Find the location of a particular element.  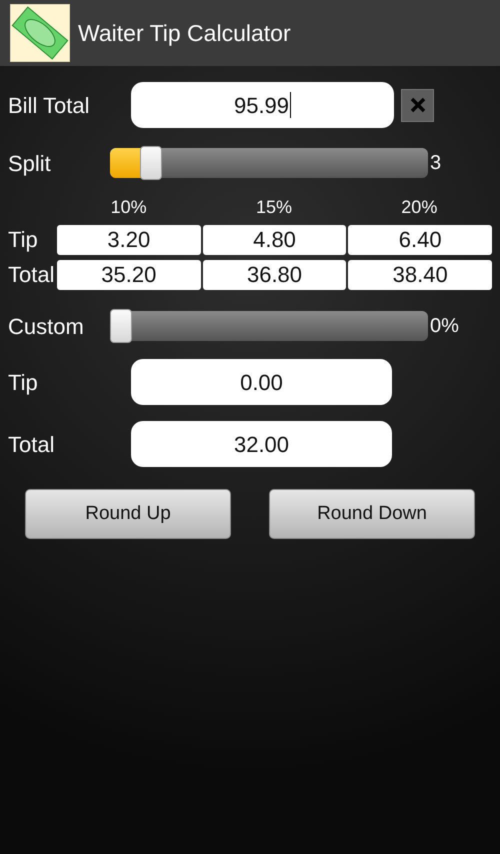

input-field: 95.99 is located at coordinates (262, 105).